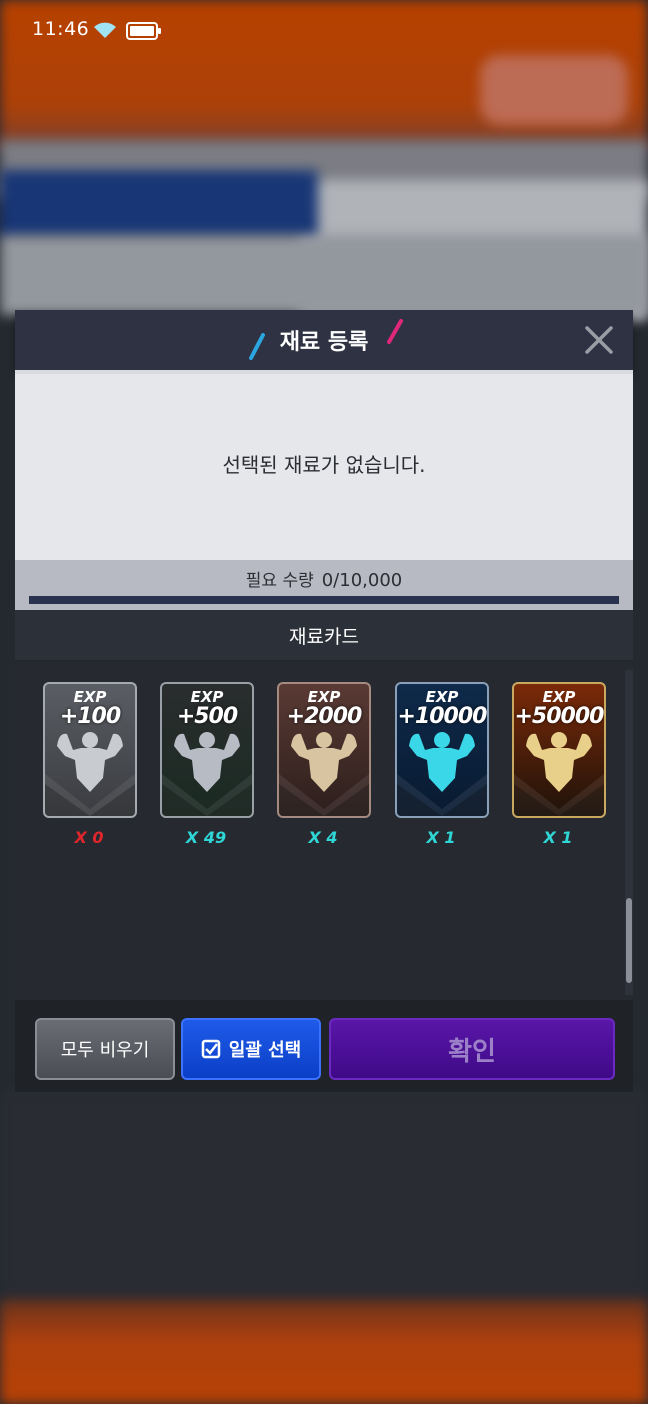  What do you see at coordinates (144, 33) in the screenshot?
I see `battery-icon` at bounding box center [144, 33].